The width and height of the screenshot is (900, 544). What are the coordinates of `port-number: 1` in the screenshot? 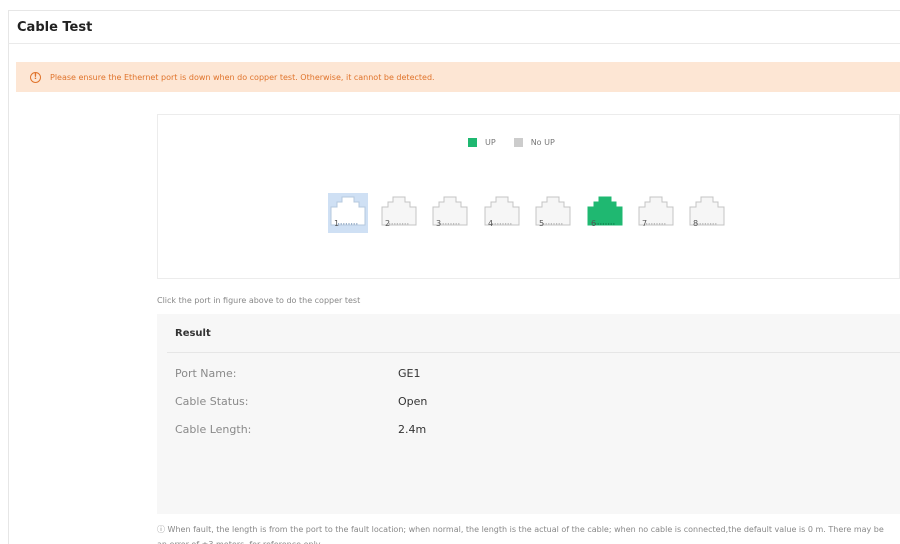 It's located at (337, 223).